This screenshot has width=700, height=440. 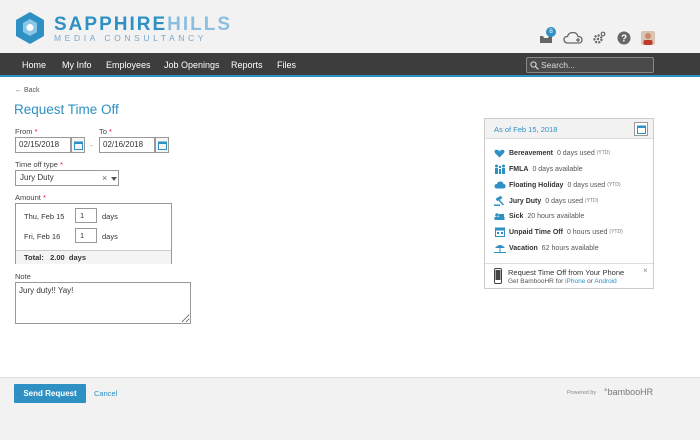 I want to click on mobile-promo-title: Request Time Off from Your Phone, so click(x=566, y=272).